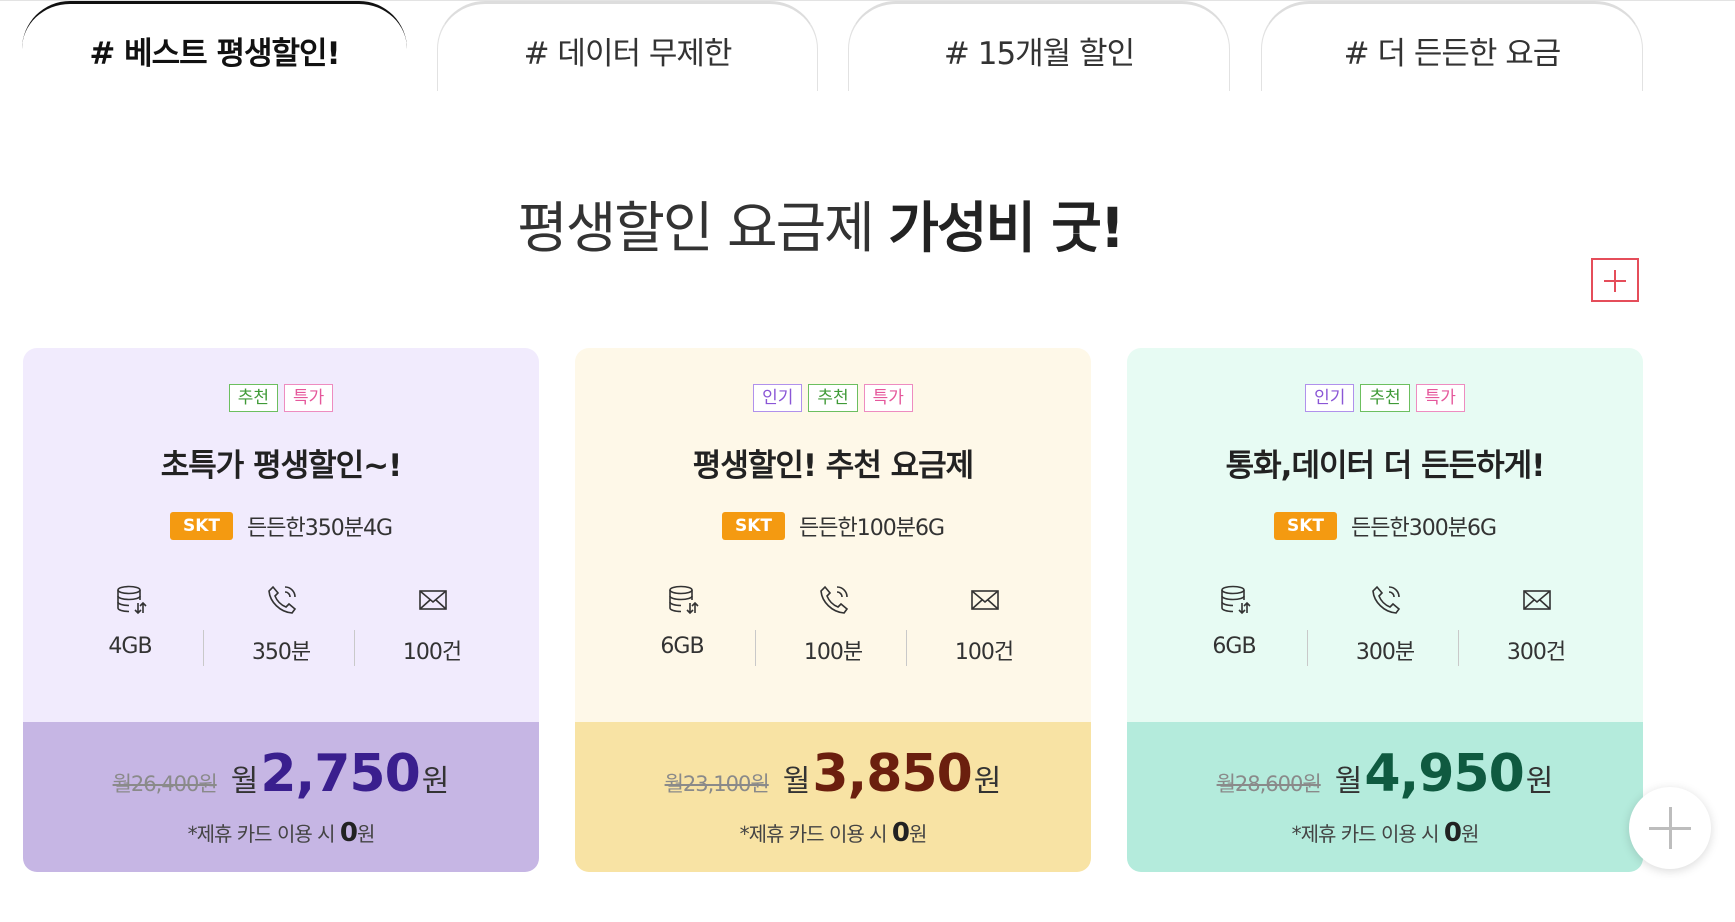 The height and width of the screenshot is (922, 1735). I want to click on price-row: 월28,600원 월 4,950 원, so click(1385, 774).